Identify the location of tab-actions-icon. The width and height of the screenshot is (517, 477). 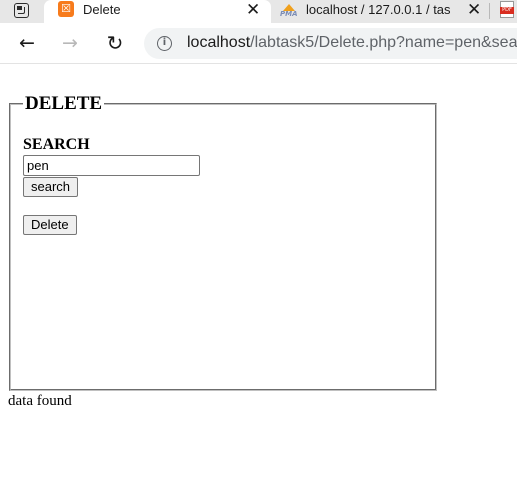
(21, 10).